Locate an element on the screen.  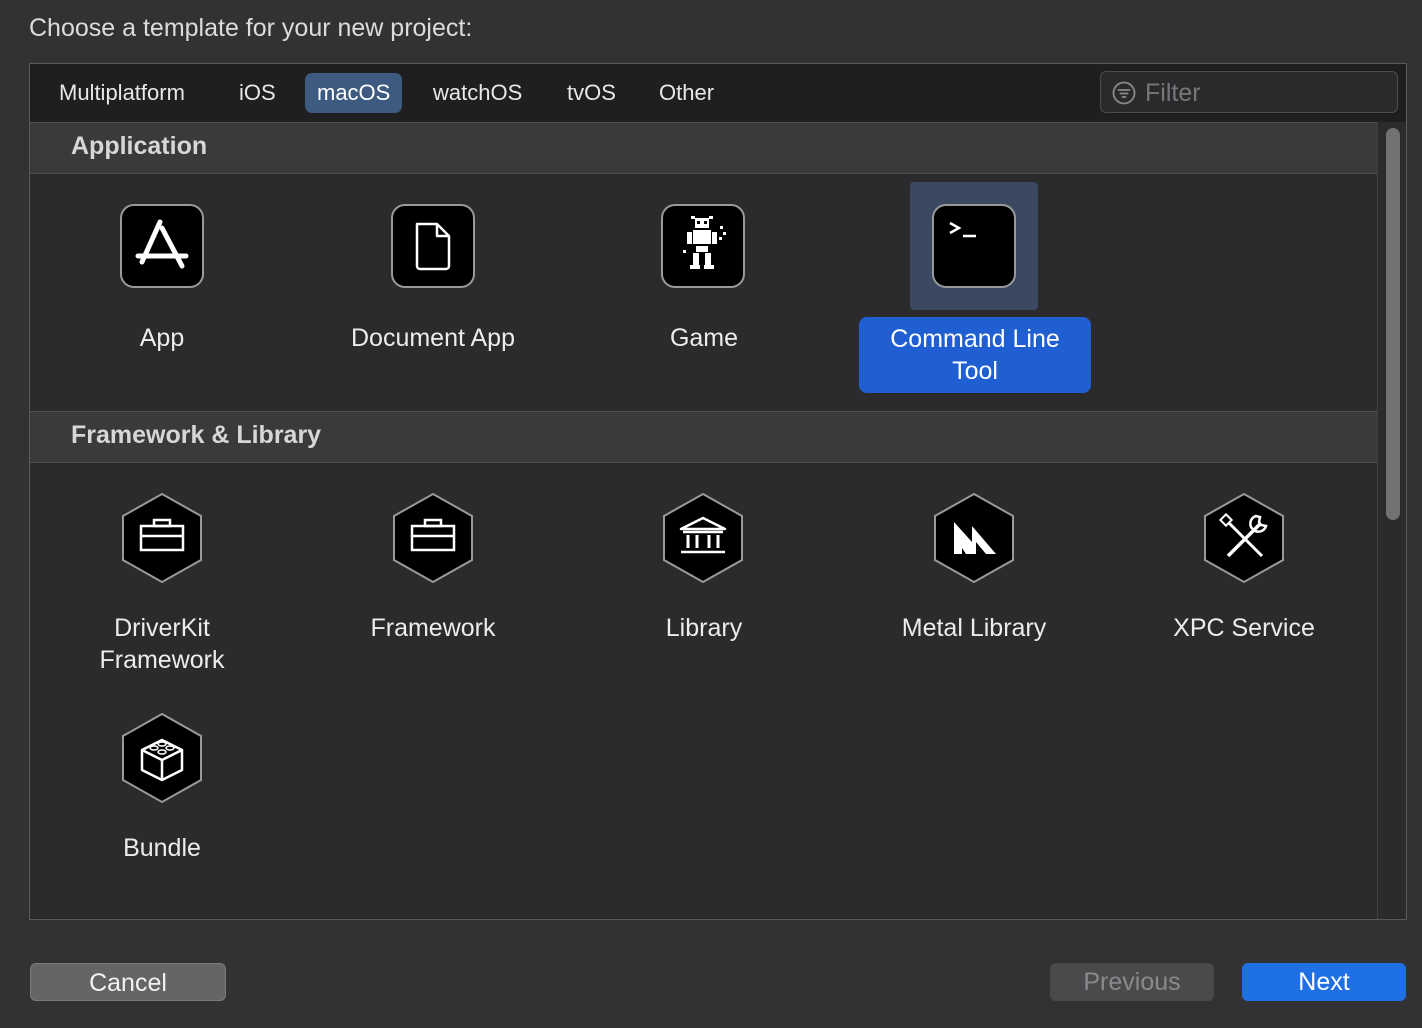
vertical-scrollbar is located at coordinates (1391, 520).